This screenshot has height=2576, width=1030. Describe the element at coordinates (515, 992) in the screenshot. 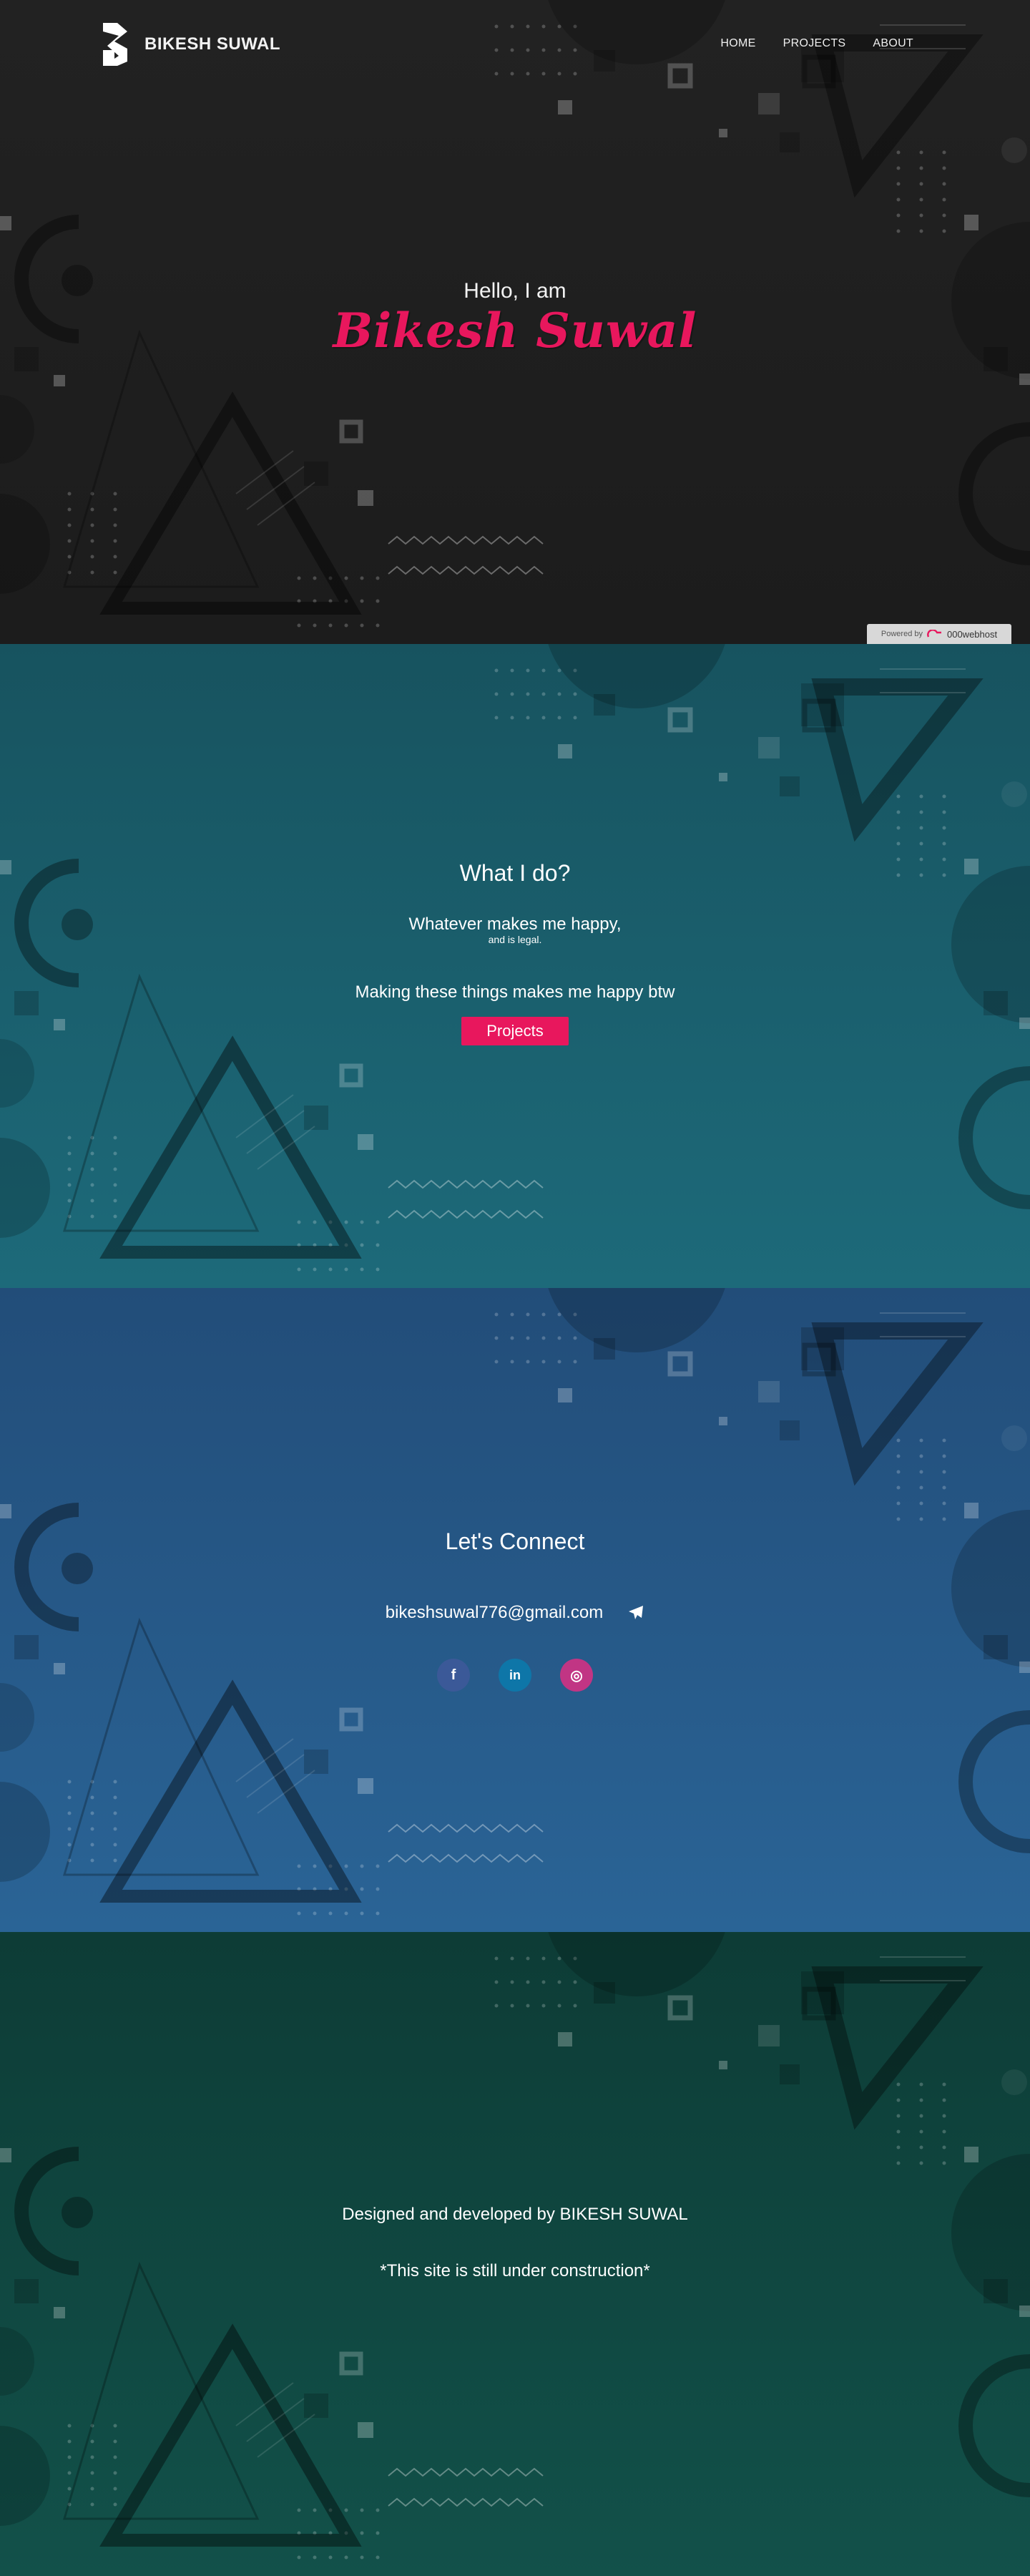

I see `what-i-do-line2: Making these things makes me happy btw` at that location.